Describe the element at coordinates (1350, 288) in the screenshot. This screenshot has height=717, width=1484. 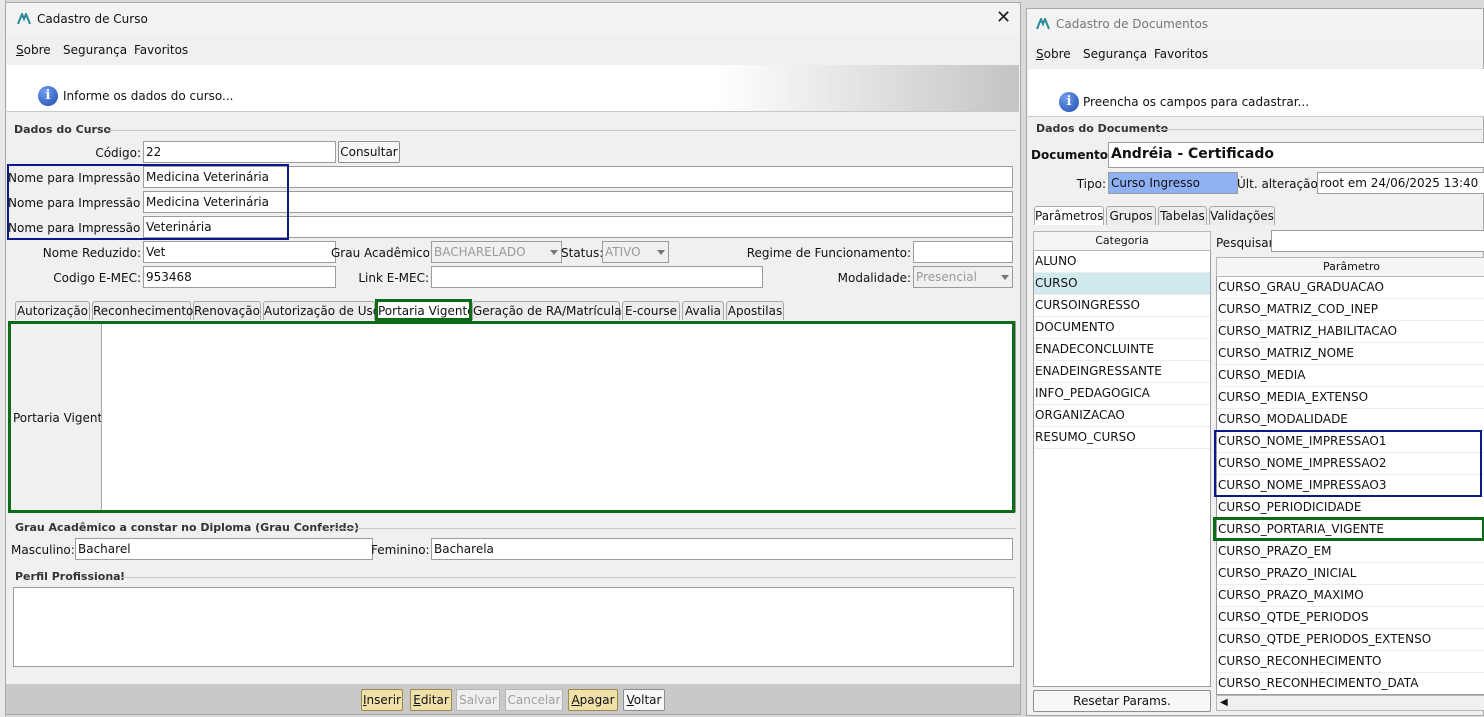
I see `list-item: CURSO_GRAU_GRADUACAO` at that location.